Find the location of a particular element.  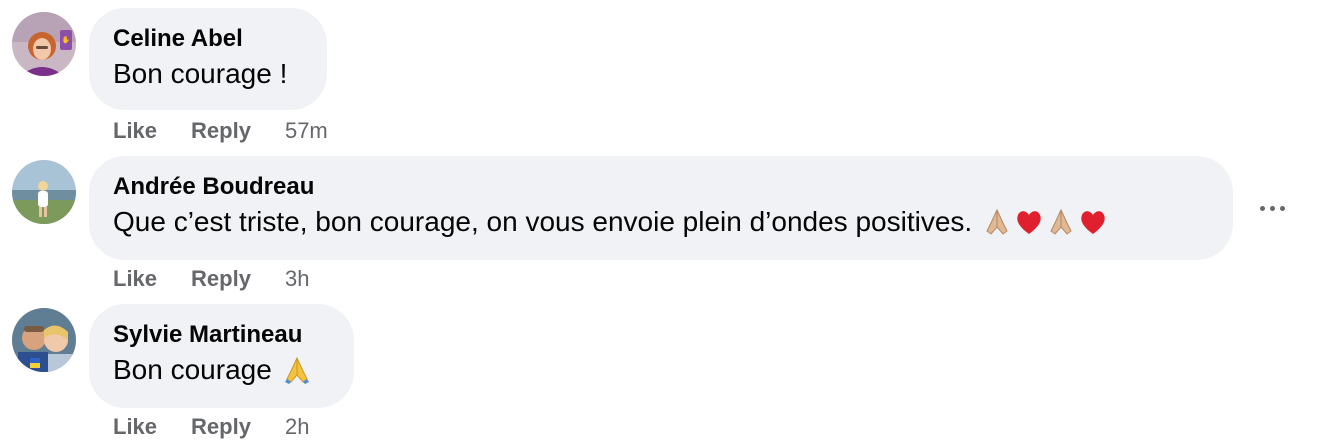

more-options-icon is located at coordinates (1272, 208).